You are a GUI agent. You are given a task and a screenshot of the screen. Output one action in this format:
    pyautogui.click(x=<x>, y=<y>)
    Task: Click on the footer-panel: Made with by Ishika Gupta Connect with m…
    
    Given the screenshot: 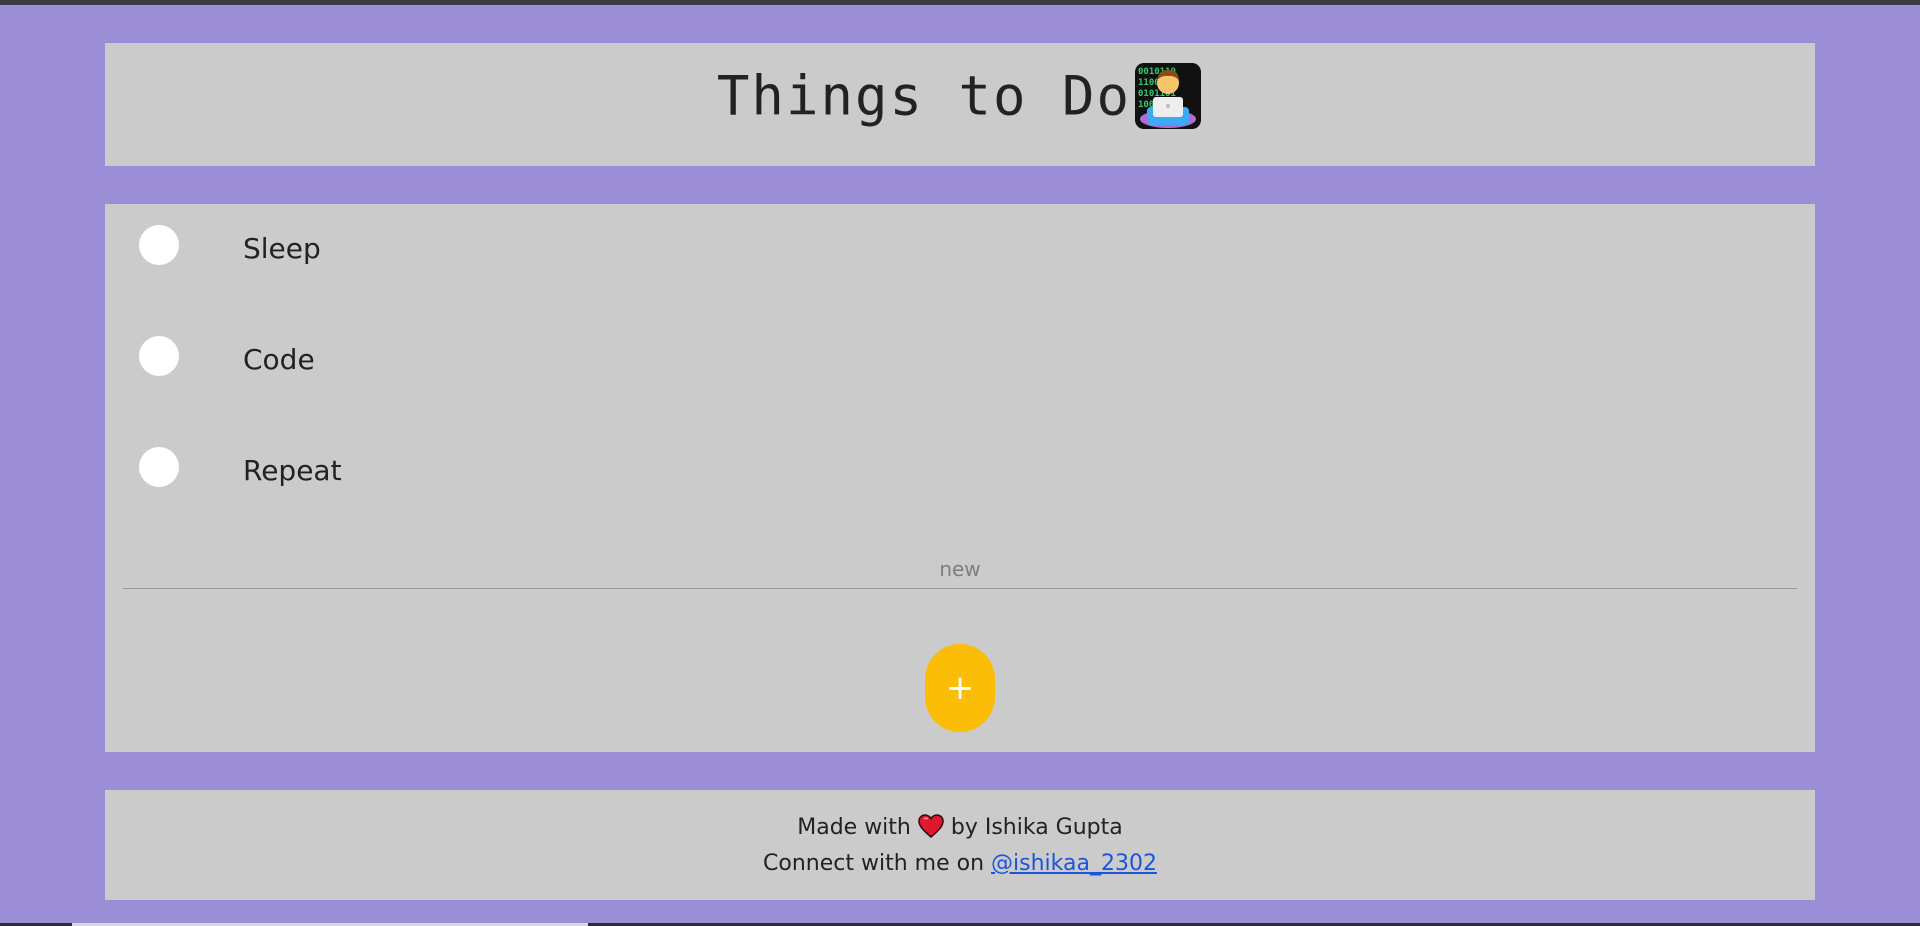 What is the action you would take?
    pyautogui.click(x=960, y=845)
    